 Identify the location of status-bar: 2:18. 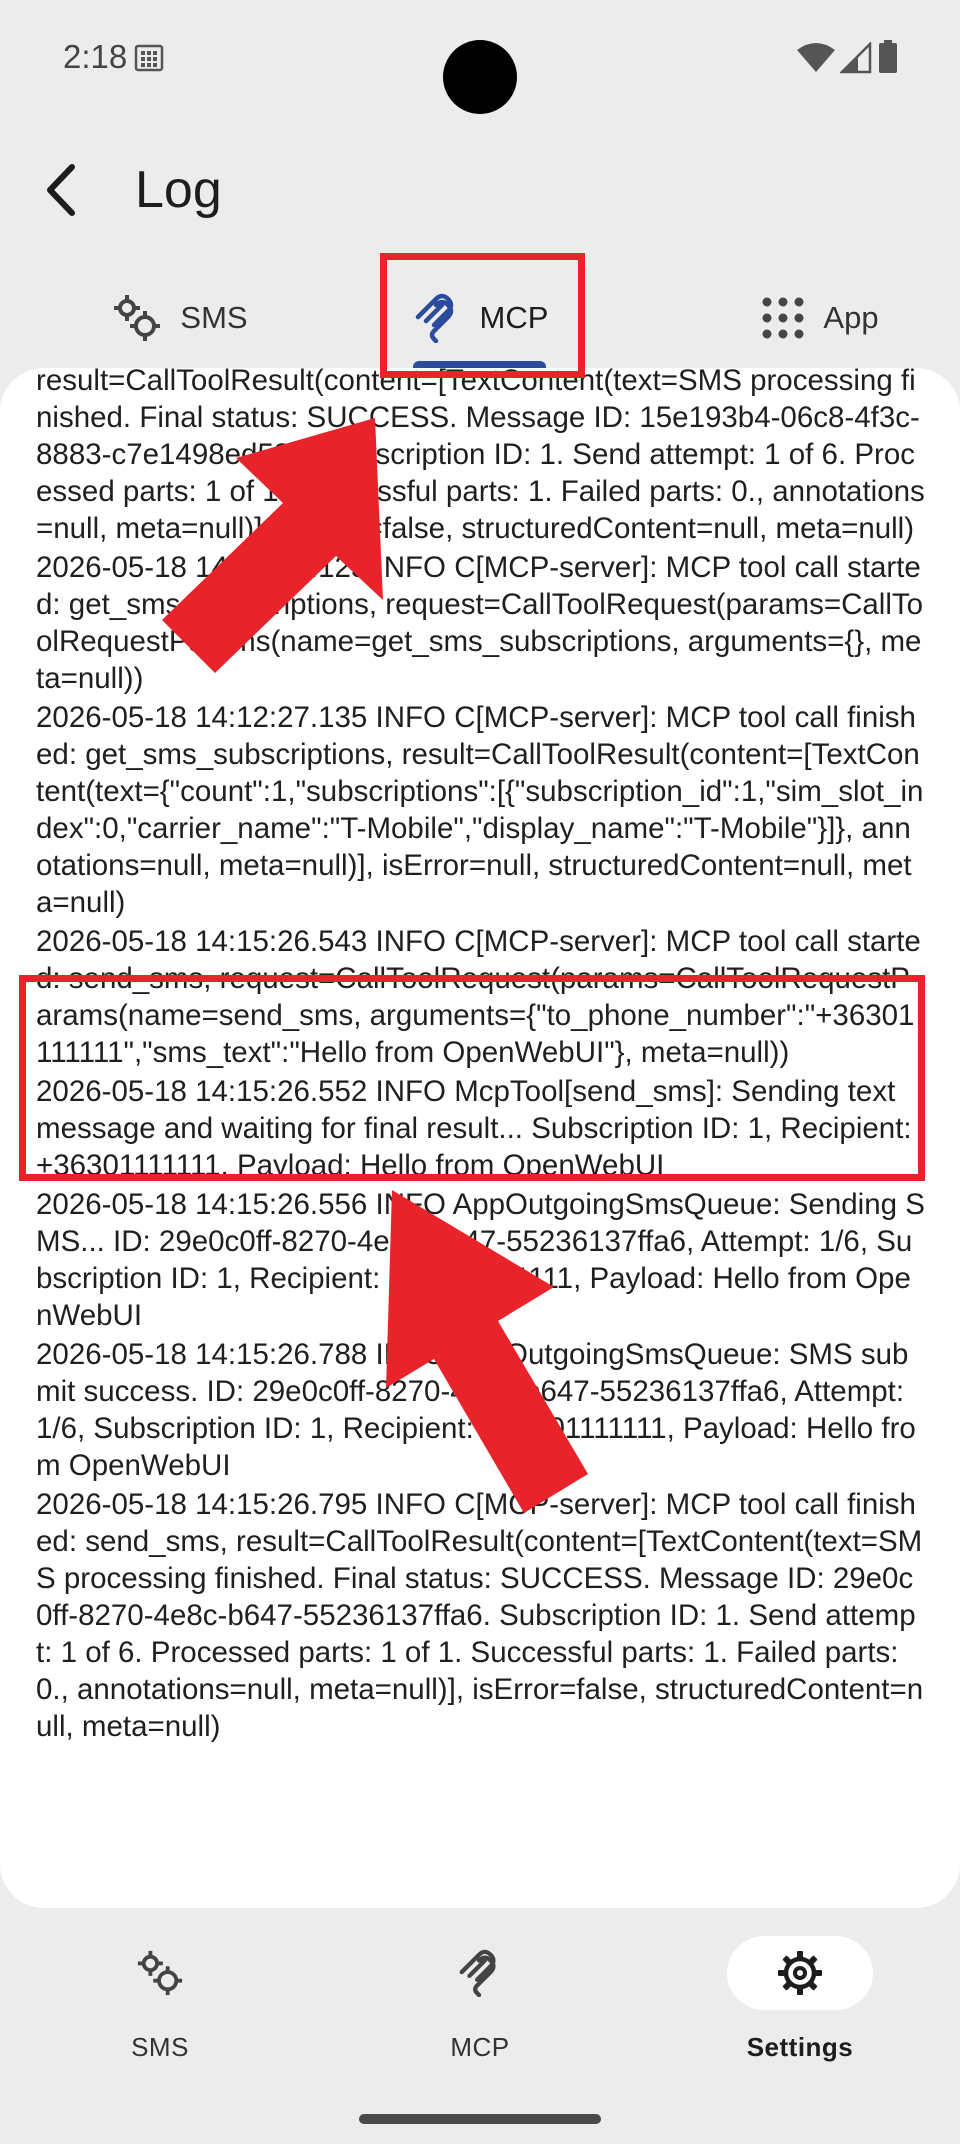
(480, 60).